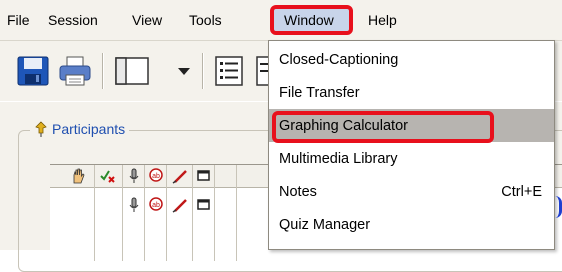 This screenshot has width=562, height=272. Describe the element at coordinates (33, 71) in the screenshot. I see `save-icon` at that location.